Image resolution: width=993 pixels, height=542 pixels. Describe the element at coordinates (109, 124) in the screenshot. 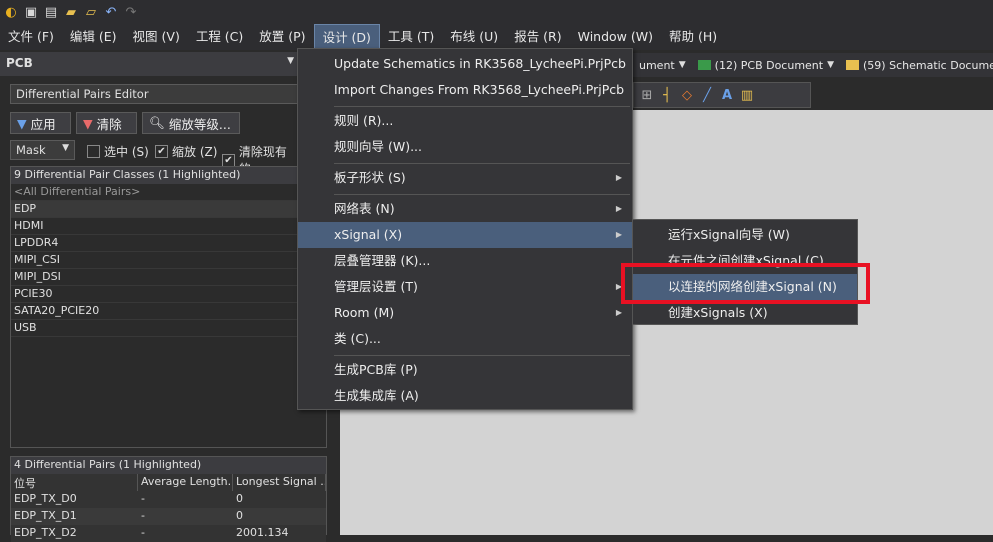

I see `clear-button-label: 清除` at that location.